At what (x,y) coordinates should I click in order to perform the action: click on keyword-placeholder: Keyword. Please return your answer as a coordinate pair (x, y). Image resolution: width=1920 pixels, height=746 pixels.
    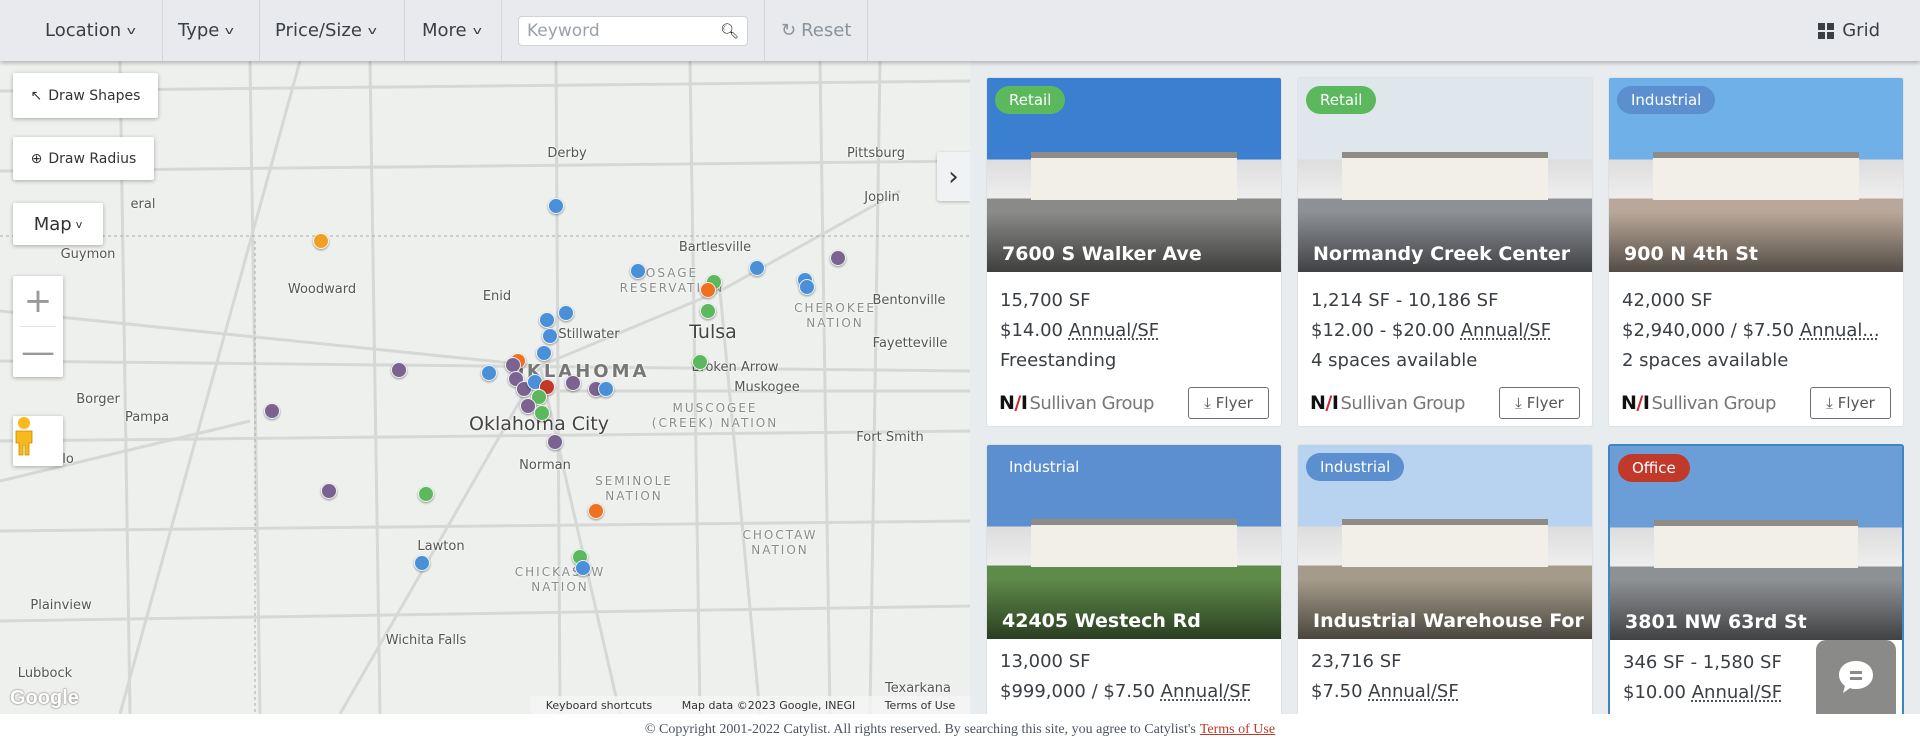
    Looking at the image, I should click on (563, 30).